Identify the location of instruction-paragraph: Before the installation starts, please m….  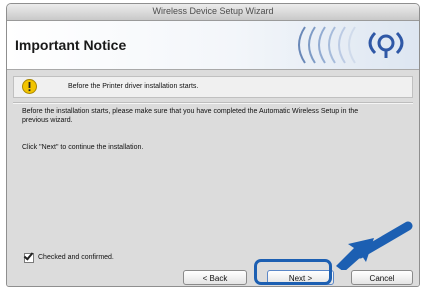
(190, 116).